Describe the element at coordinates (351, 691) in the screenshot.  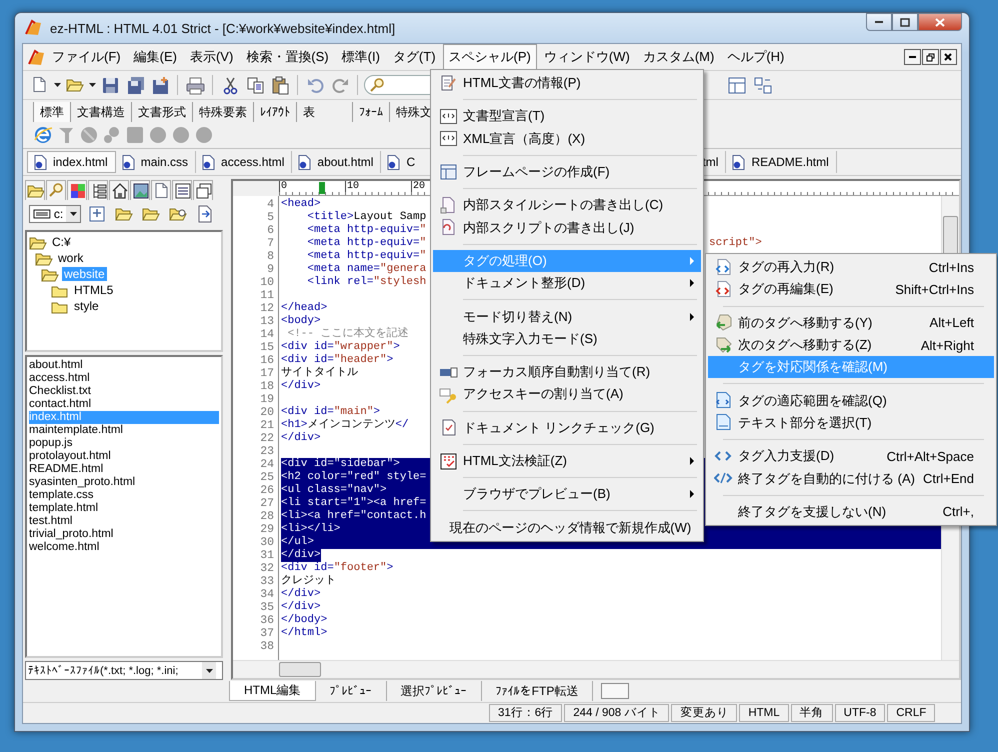
I see `view-tab: ﾌﾟﾚﾋﾞｭｰ` at that location.